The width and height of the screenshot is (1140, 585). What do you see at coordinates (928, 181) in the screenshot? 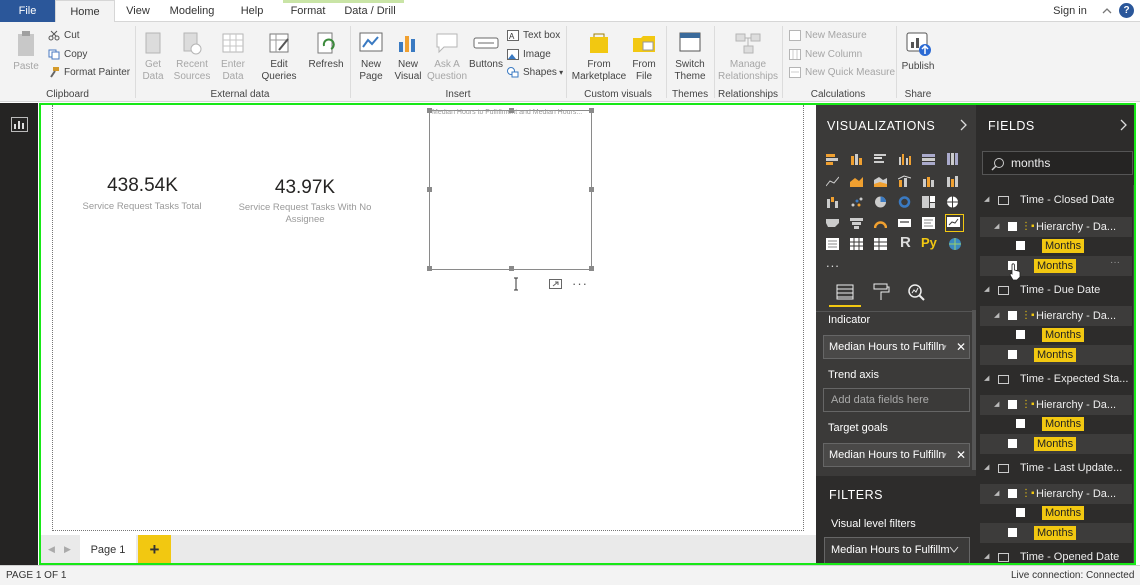
I see `line-clustered-icon` at bounding box center [928, 181].